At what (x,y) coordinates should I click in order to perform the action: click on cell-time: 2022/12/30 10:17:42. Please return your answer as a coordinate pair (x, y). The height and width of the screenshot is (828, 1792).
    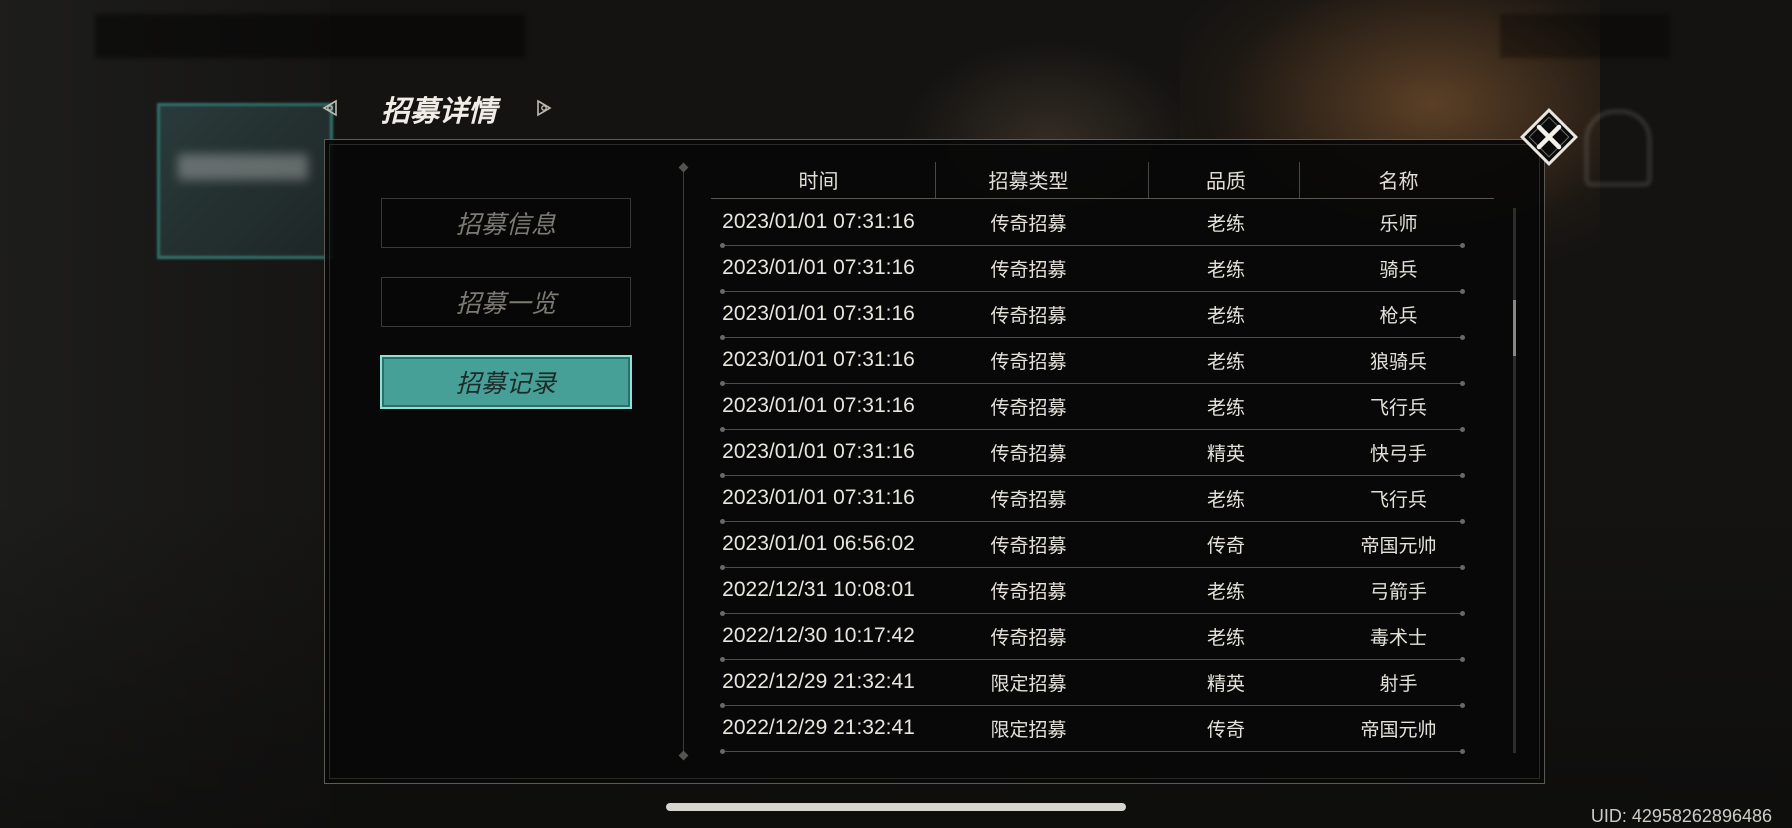
    Looking at the image, I should click on (818, 635).